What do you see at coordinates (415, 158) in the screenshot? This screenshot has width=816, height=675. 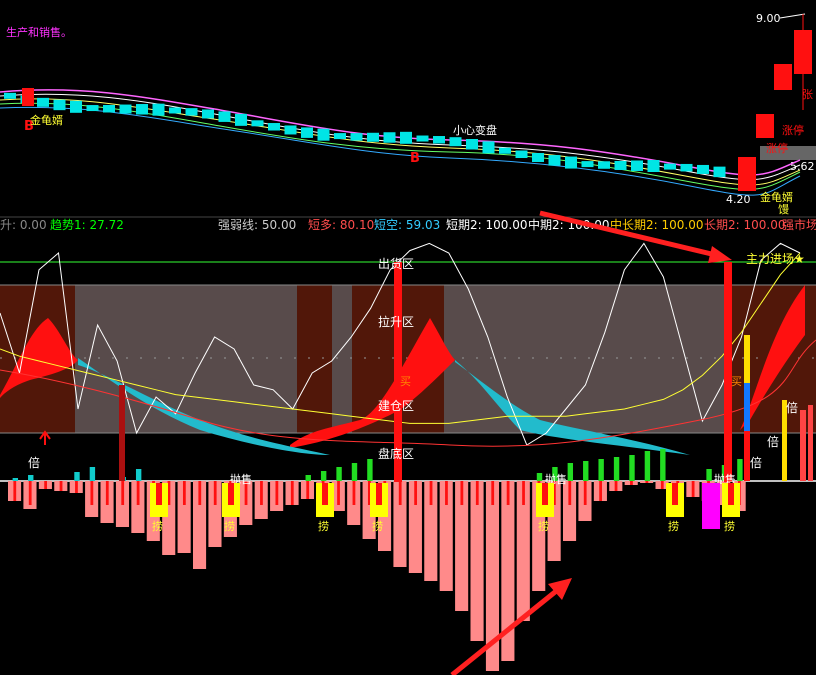 I see `b-mark-mid: B` at bounding box center [415, 158].